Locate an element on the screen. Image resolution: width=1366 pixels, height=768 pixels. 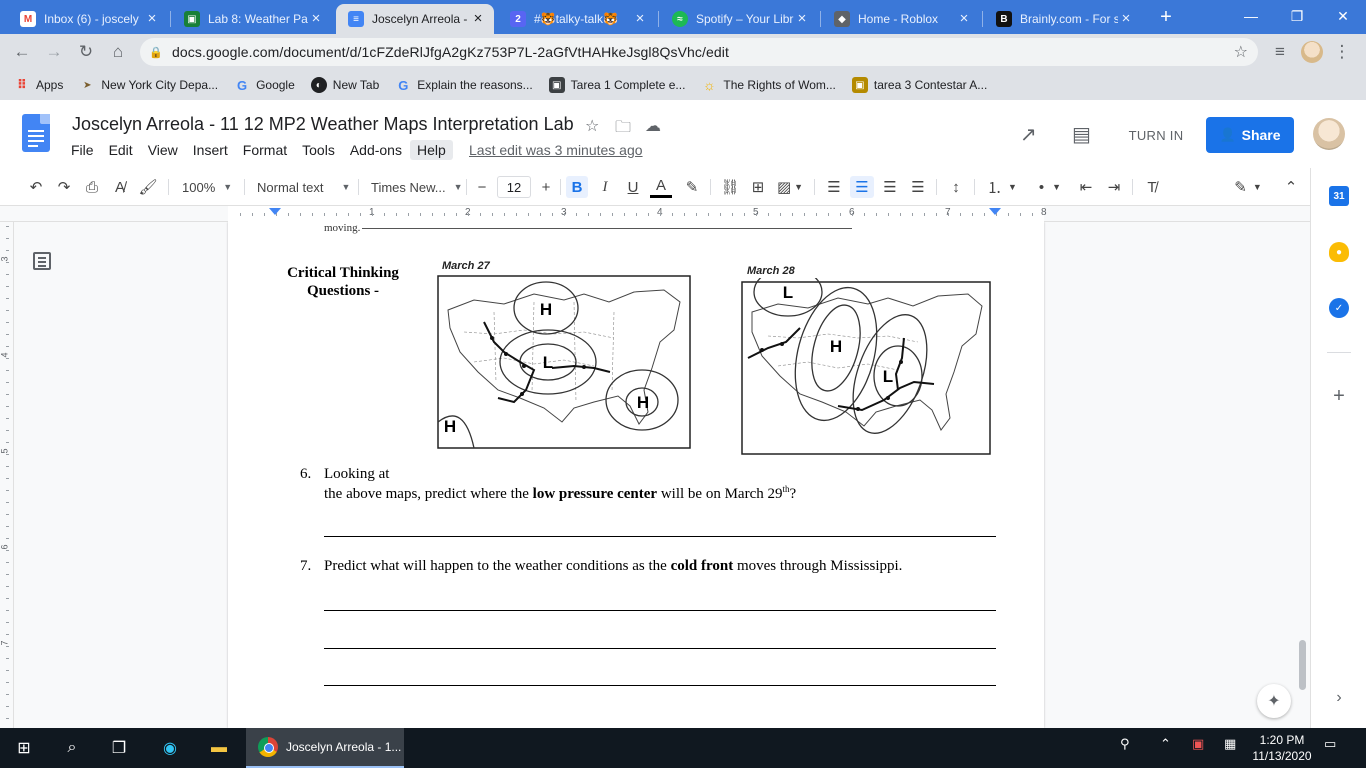
menu-file: File is located at coordinates (82, 150).